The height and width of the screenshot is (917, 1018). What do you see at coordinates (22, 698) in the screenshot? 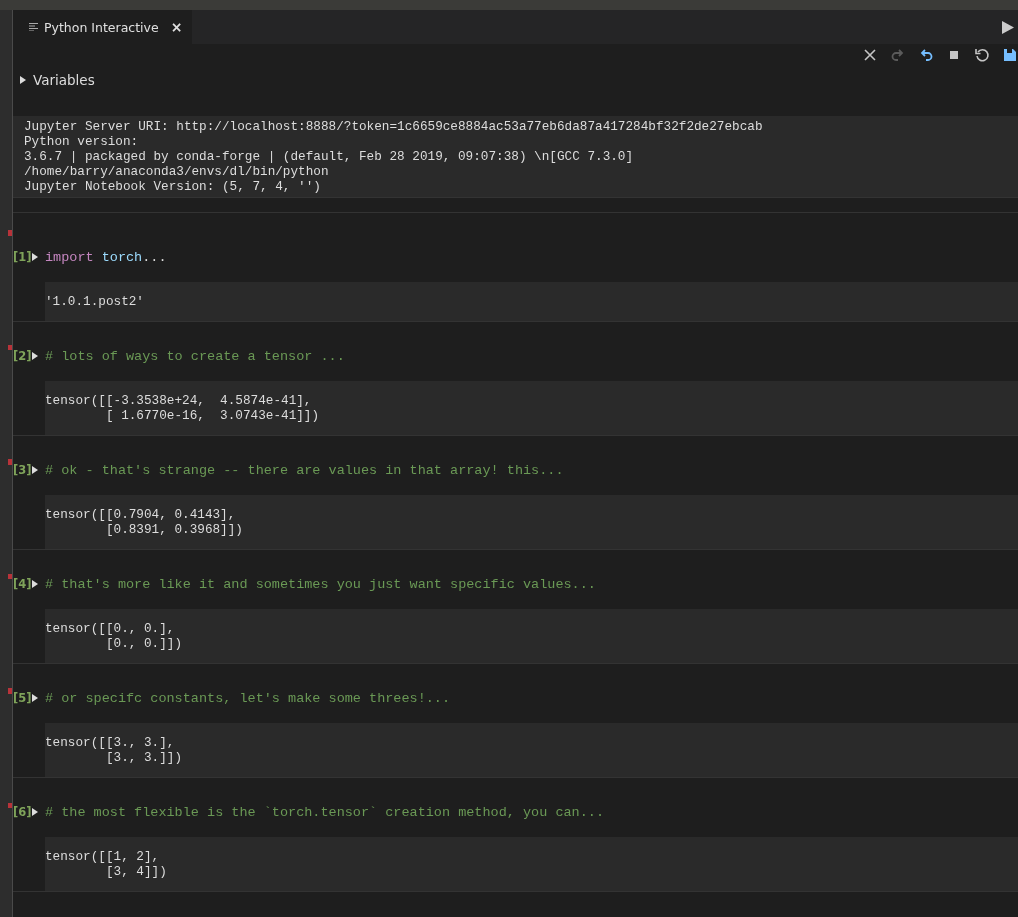
I see `execution-count: [5]` at bounding box center [22, 698].